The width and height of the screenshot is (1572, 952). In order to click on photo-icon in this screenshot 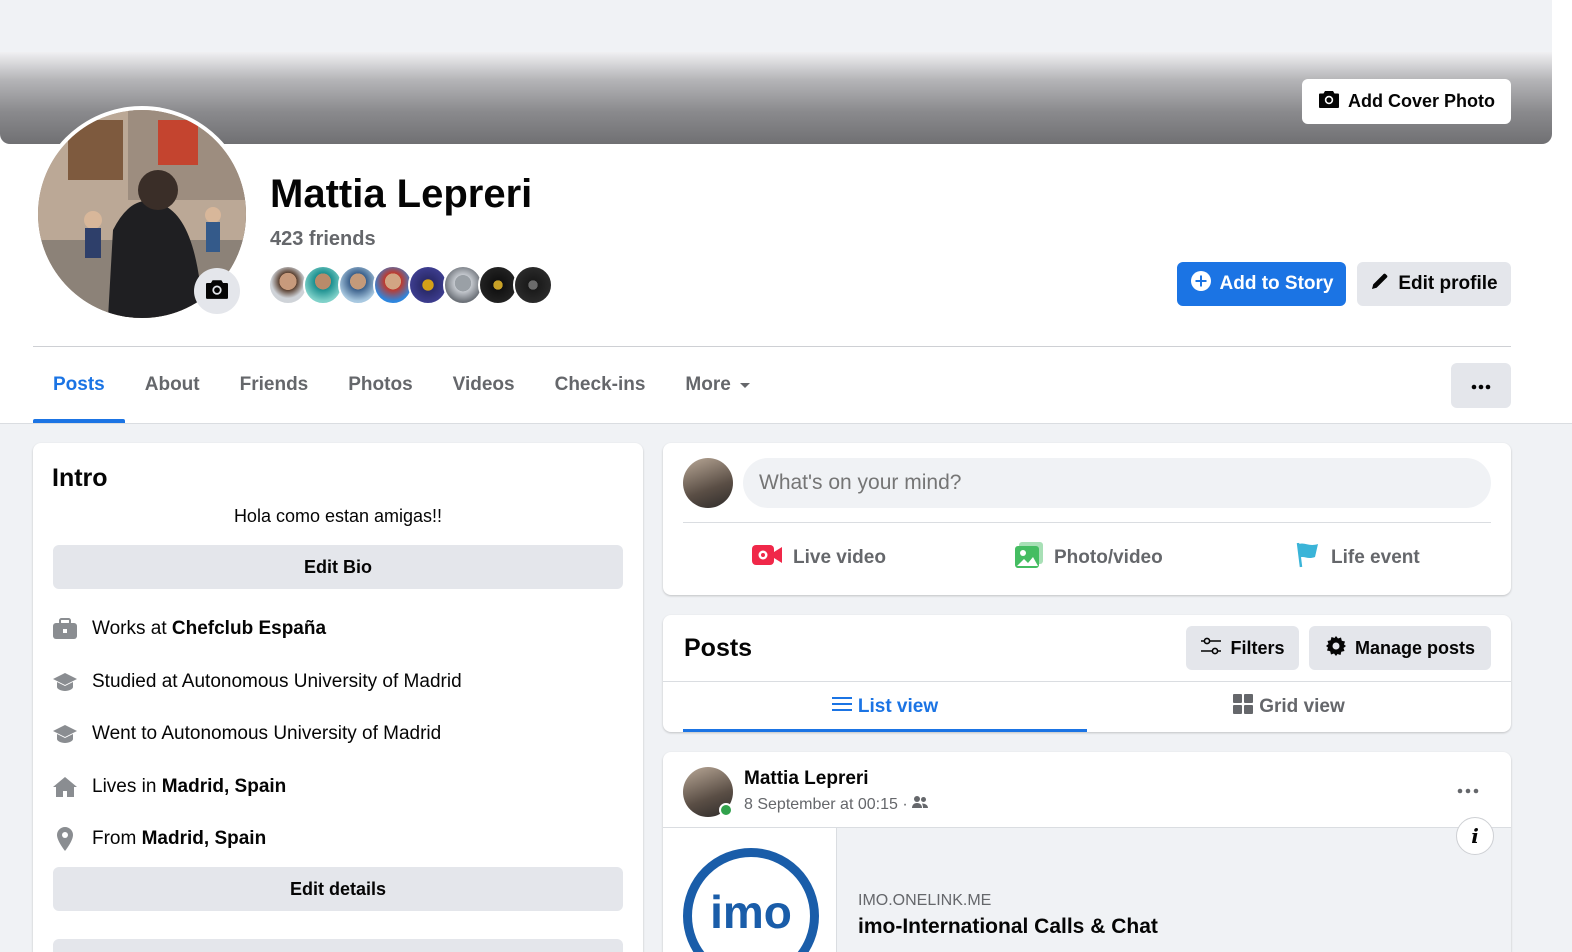, I will do `click(1029, 558)`.